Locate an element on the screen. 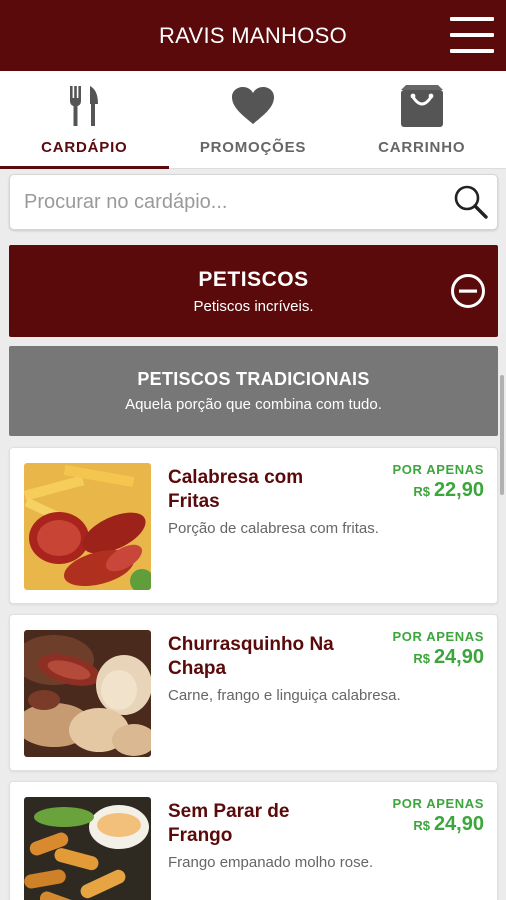  item-price: R$ 22,90 is located at coordinates (438, 490).